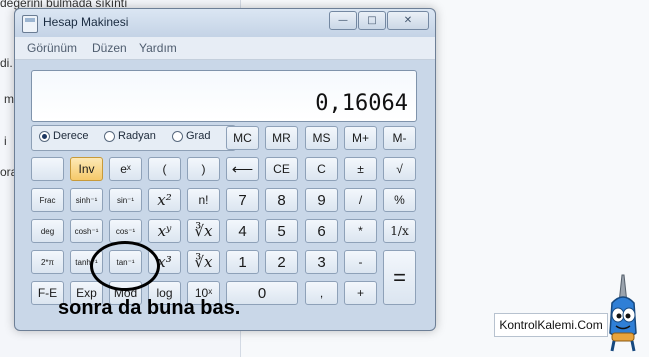  What do you see at coordinates (242, 262) in the screenshot?
I see `digit-1-button: 1` at bounding box center [242, 262].